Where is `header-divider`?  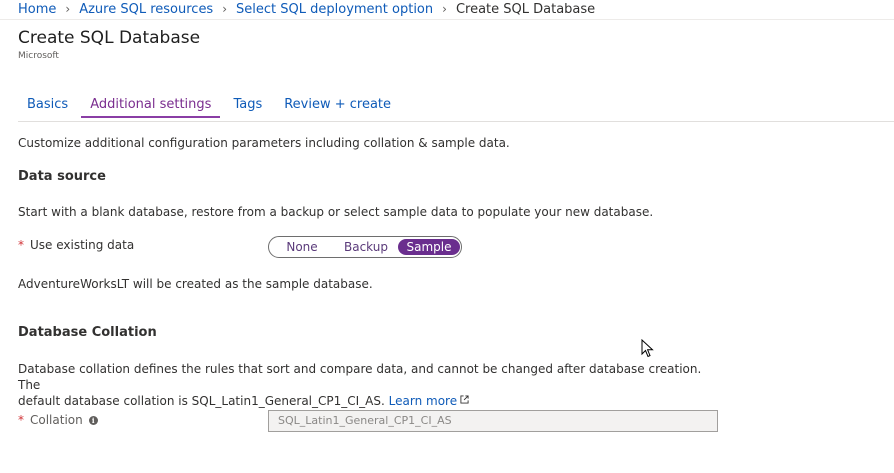 header-divider is located at coordinates (447, 19).